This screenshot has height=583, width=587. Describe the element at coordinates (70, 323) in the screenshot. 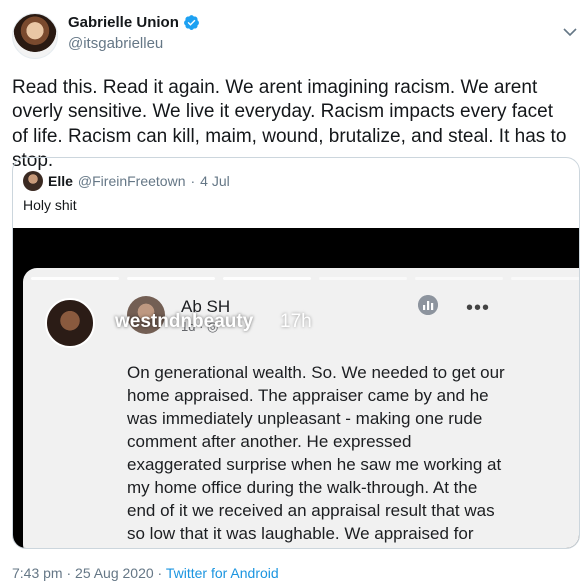

I see `story-avatar` at that location.